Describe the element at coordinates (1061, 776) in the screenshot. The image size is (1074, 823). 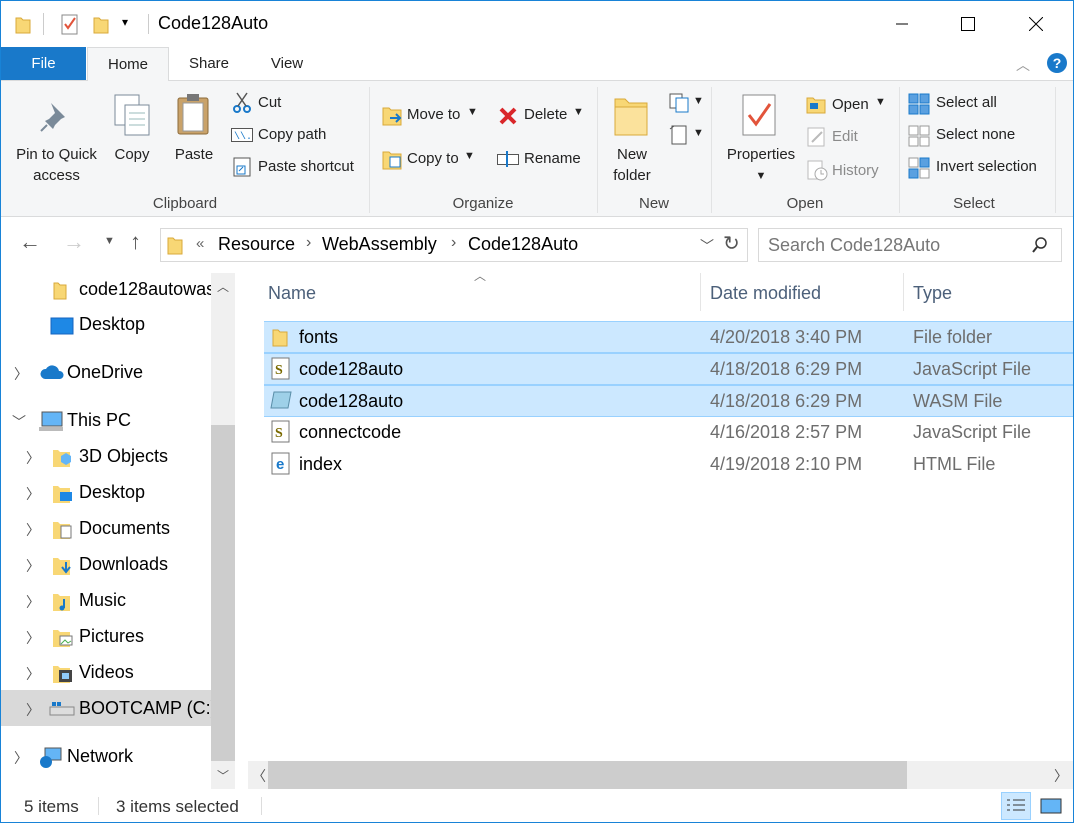
I see `scroll-right-arrow-icon: 〉` at that location.